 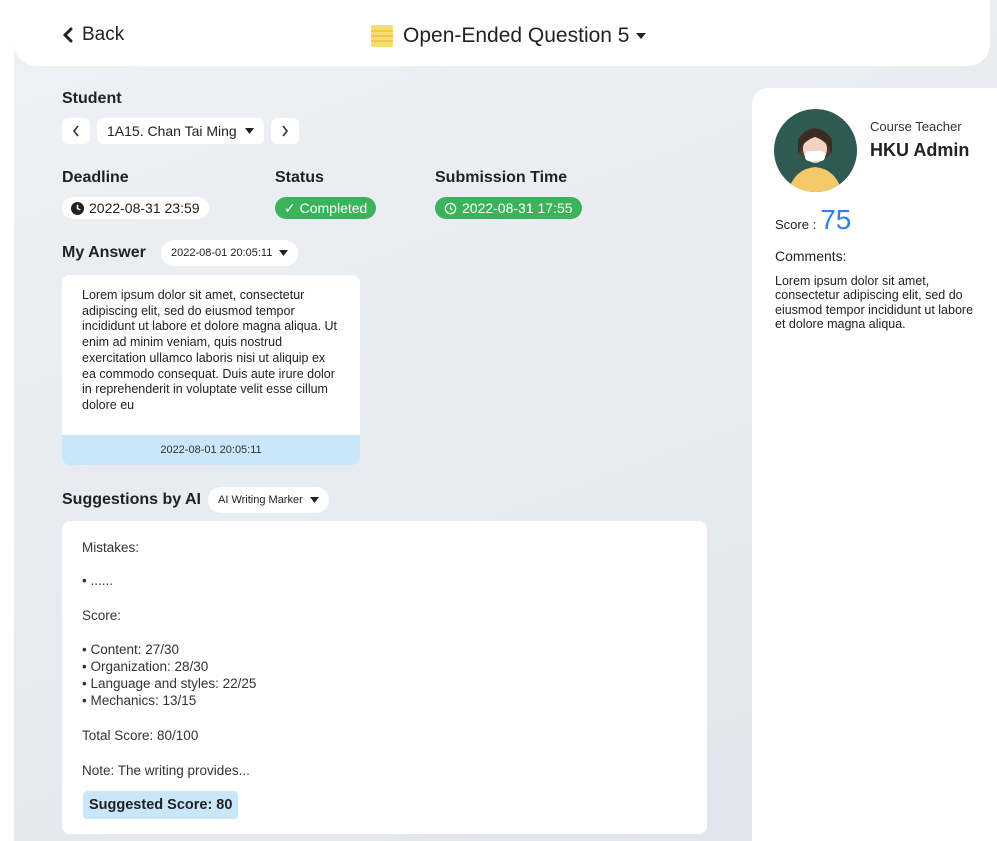 I want to click on page-title: Open-Ended Question 5, so click(x=516, y=35).